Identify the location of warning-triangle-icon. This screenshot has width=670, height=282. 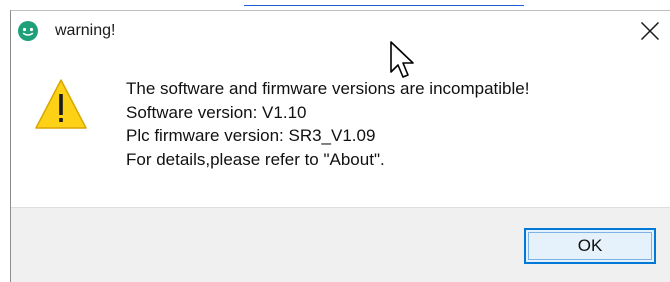
(61, 104).